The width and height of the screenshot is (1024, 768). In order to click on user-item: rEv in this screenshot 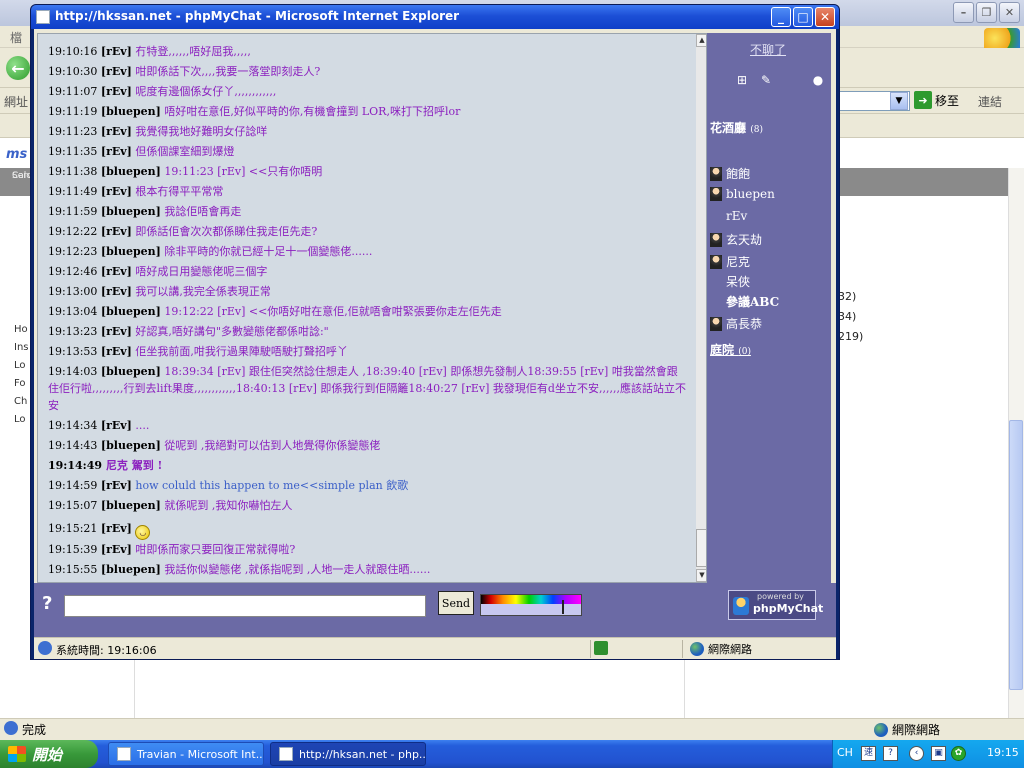, I will do `click(736, 216)`.